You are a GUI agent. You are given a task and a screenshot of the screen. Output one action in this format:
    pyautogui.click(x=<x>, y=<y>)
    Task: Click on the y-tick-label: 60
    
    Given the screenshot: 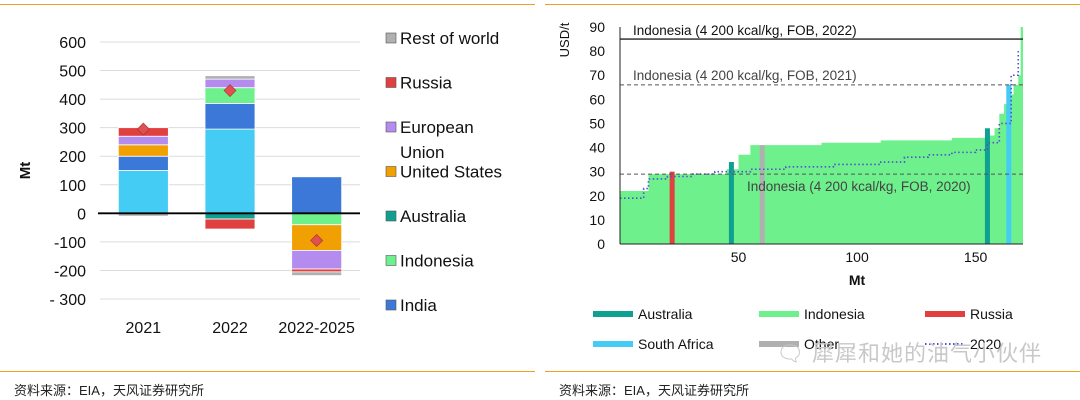 What is the action you would take?
    pyautogui.click(x=597, y=99)
    